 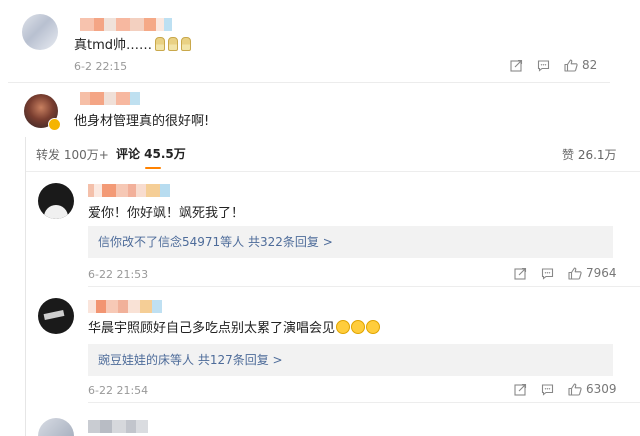 What do you see at coordinates (118, 390) in the screenshot?
I see `comment-timestamp: 6-22 21:54` at bounding box center [118, 390].